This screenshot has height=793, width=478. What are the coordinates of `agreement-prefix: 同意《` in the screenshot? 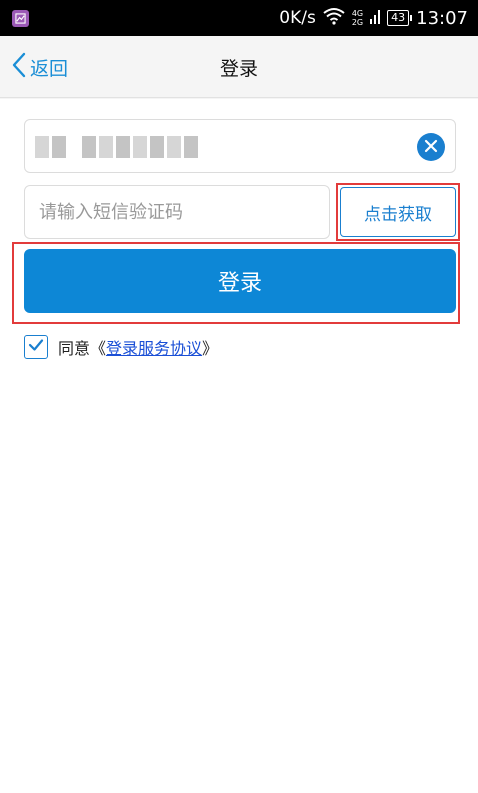 It's located at (82, 348).